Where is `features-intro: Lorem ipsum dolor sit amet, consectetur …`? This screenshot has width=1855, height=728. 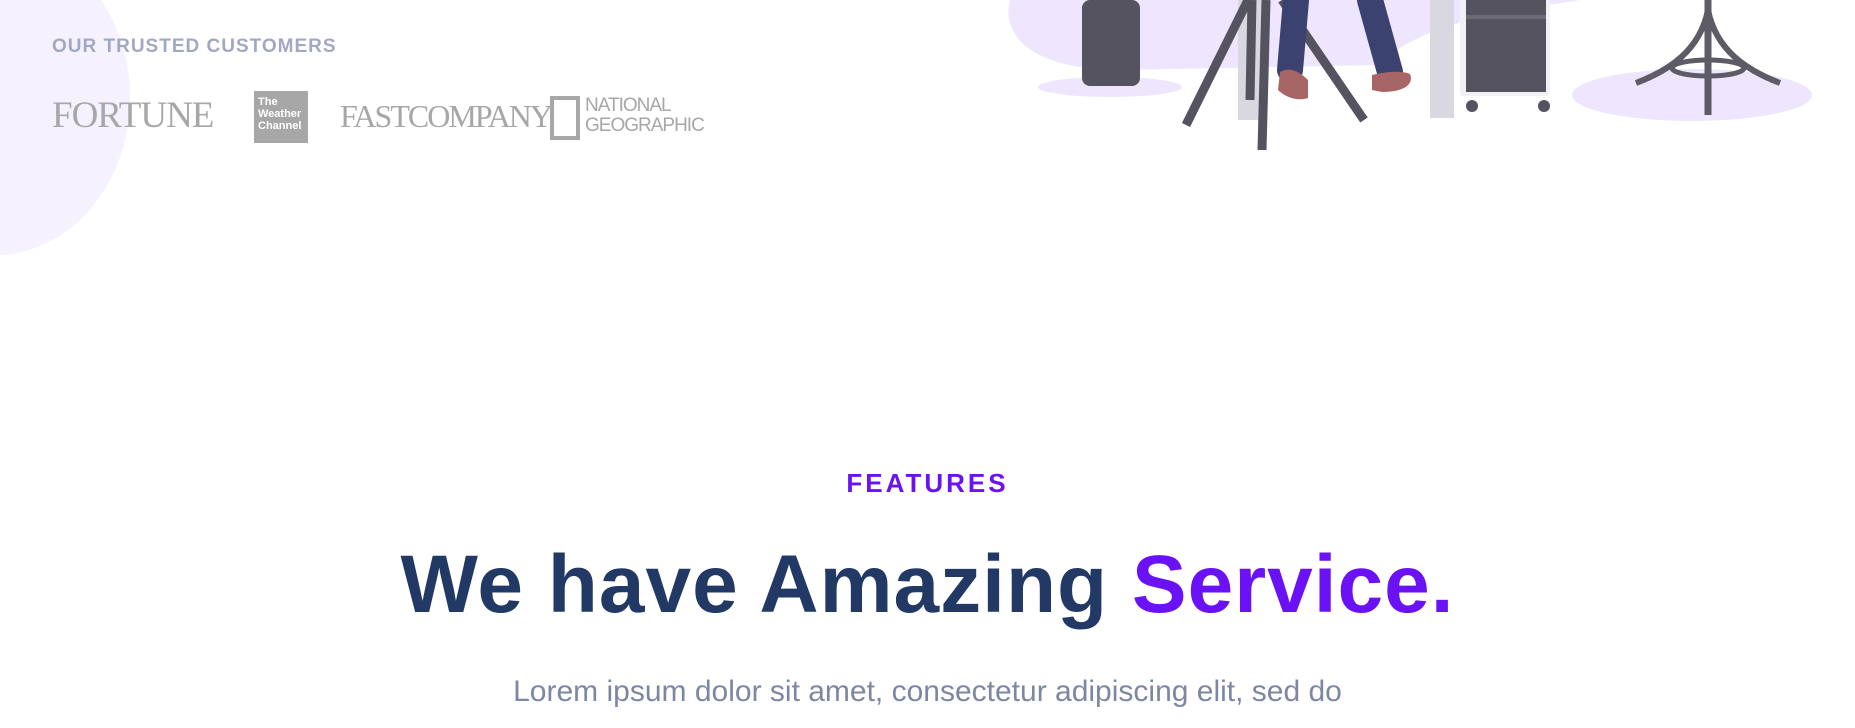 features-intro: Lorem ipsum dolor sit amet, consectetur … is located at coordinates (927, 691).